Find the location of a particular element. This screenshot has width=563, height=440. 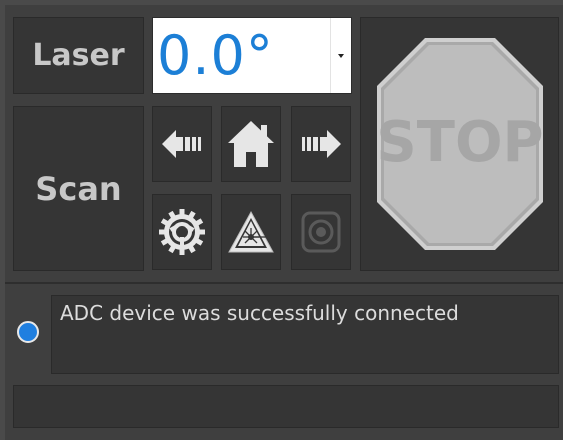

home-icon is located at coordinates (251, 144).